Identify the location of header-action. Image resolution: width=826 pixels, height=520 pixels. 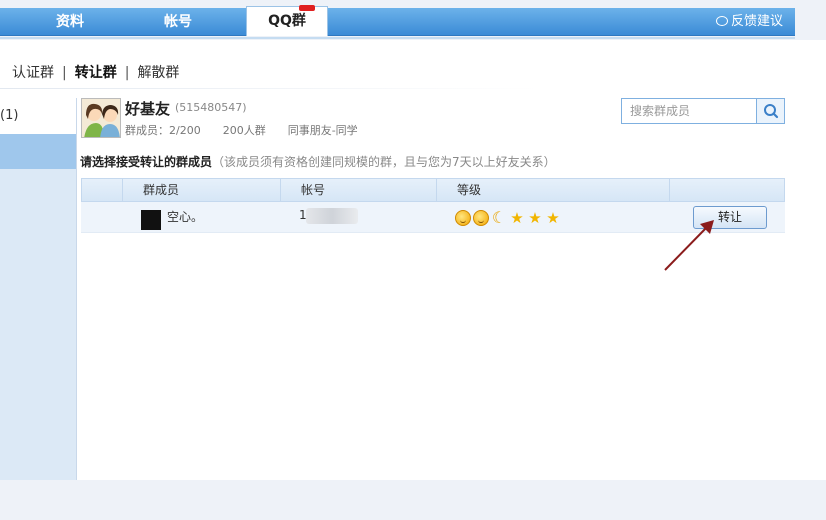
(727, 190).